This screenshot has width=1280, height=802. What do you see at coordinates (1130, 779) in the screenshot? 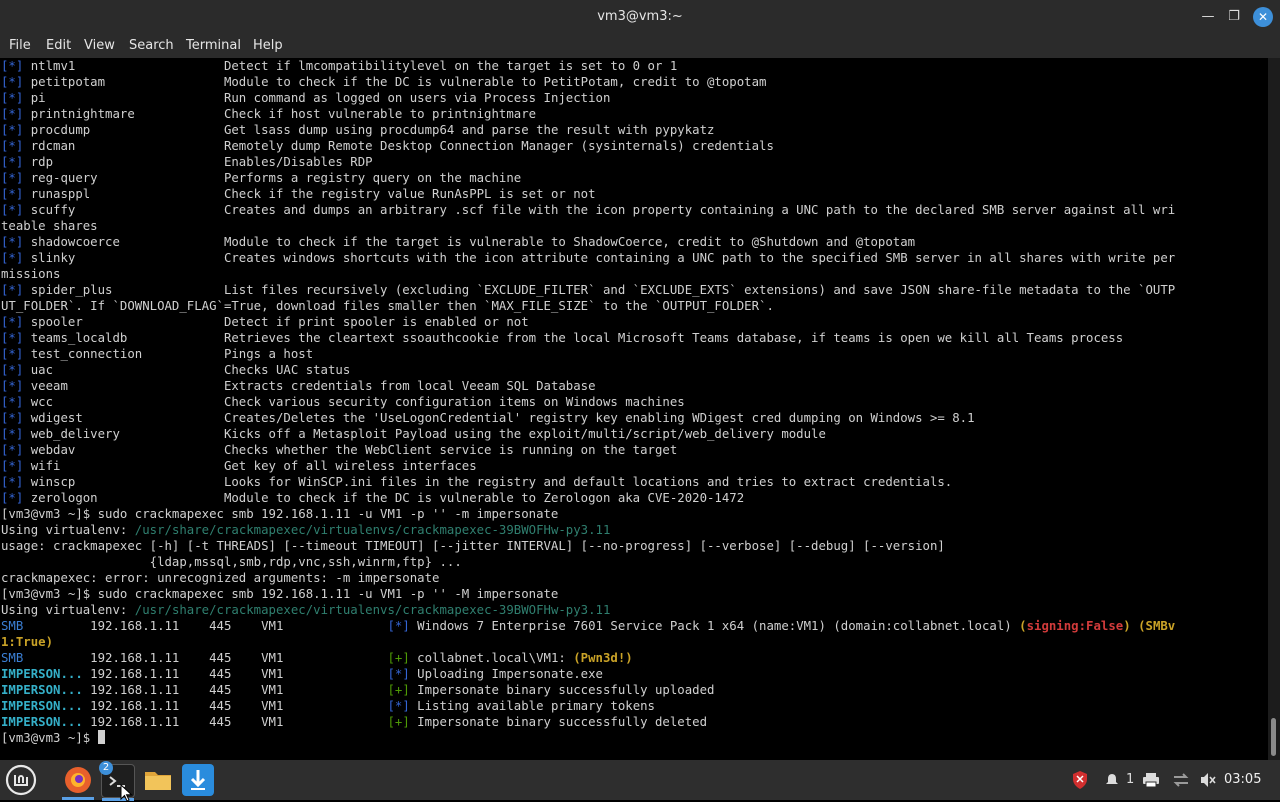
I see `notifications-count: 1` at bounding box center [1130, 779].